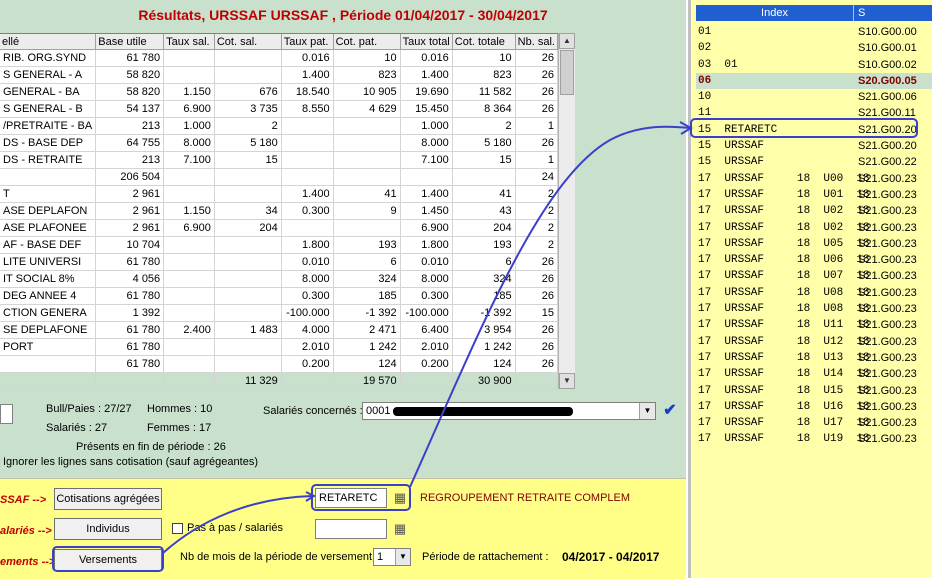 This screenshot has height=579, width=932. What do you see at coordinates (6, 414) in the screenshot?
I see `small-input` at bounding box center [6, 414].